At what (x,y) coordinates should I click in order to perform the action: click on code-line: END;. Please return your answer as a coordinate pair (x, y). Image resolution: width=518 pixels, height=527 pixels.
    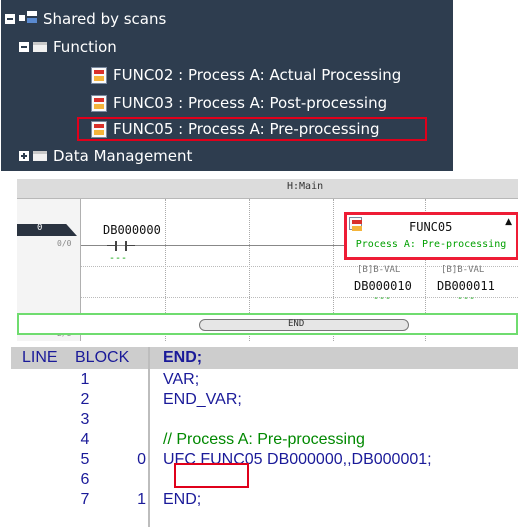
    Looking at the image, I should click on (182, 500).